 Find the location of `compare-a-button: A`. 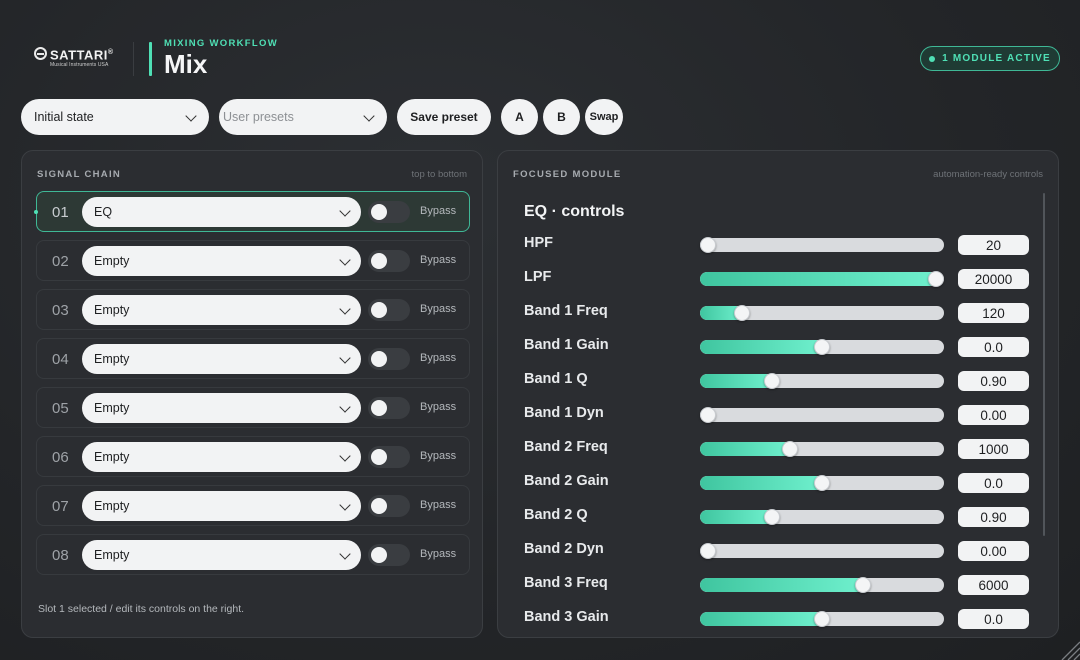

compare-a-button: A is located at coordinates (519, 117).